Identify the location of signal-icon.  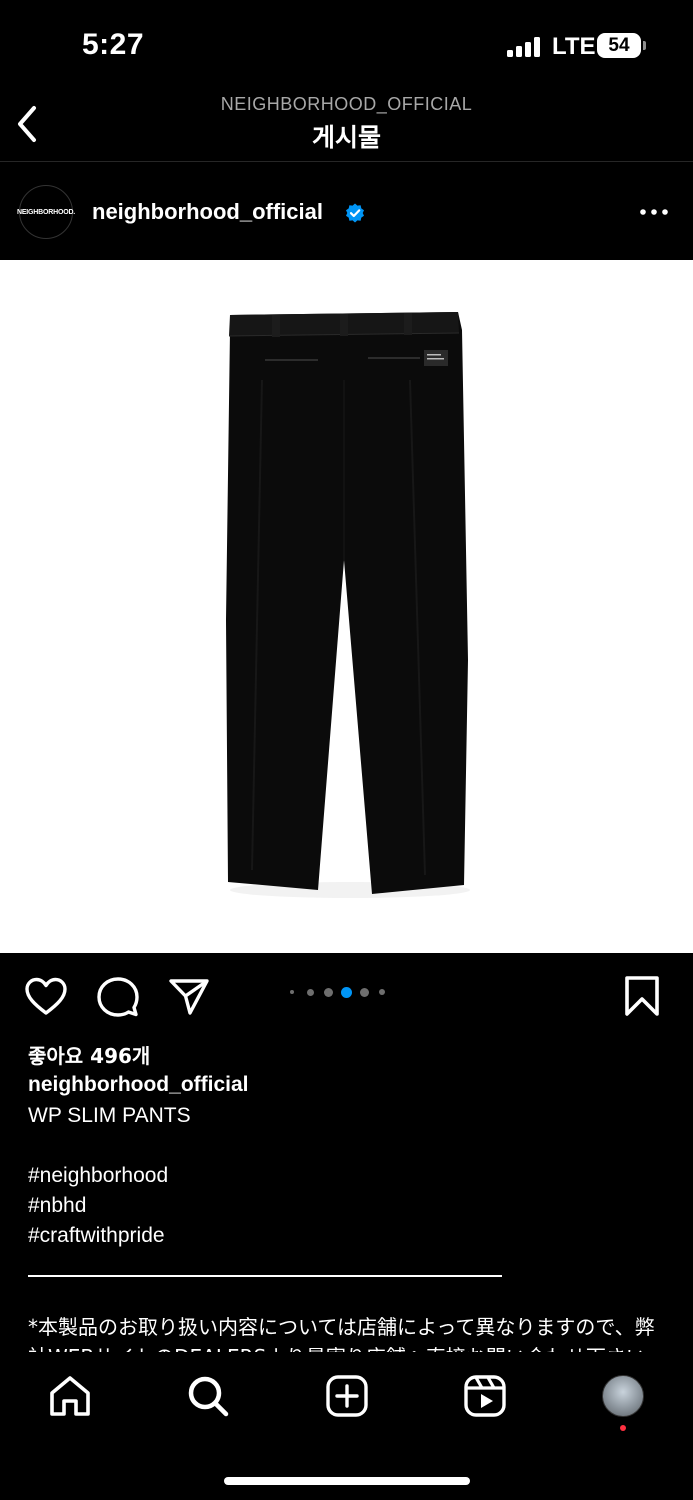
(525, 47).